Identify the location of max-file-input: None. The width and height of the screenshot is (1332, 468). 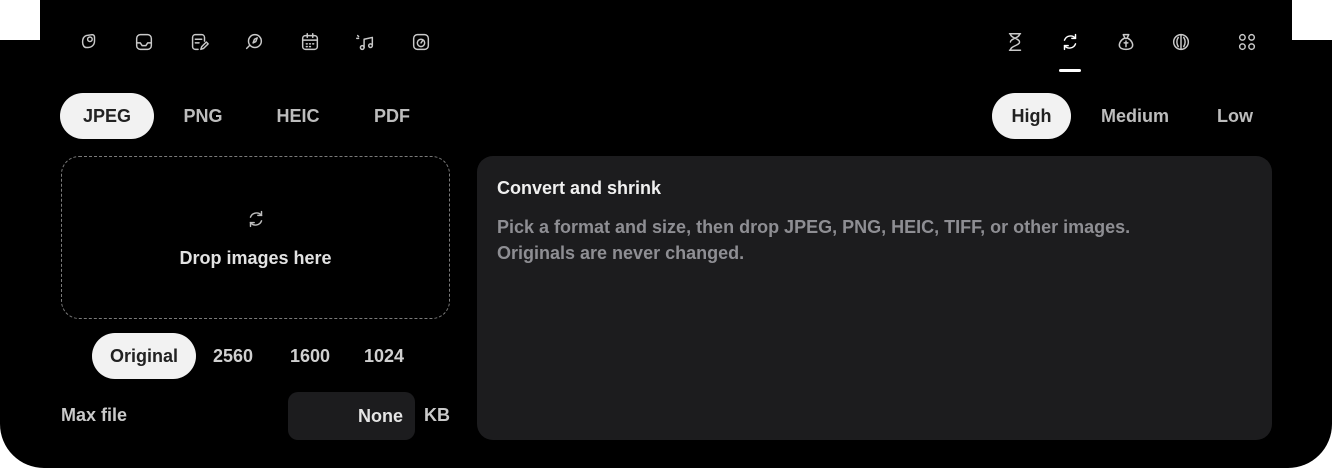
(351, 416).